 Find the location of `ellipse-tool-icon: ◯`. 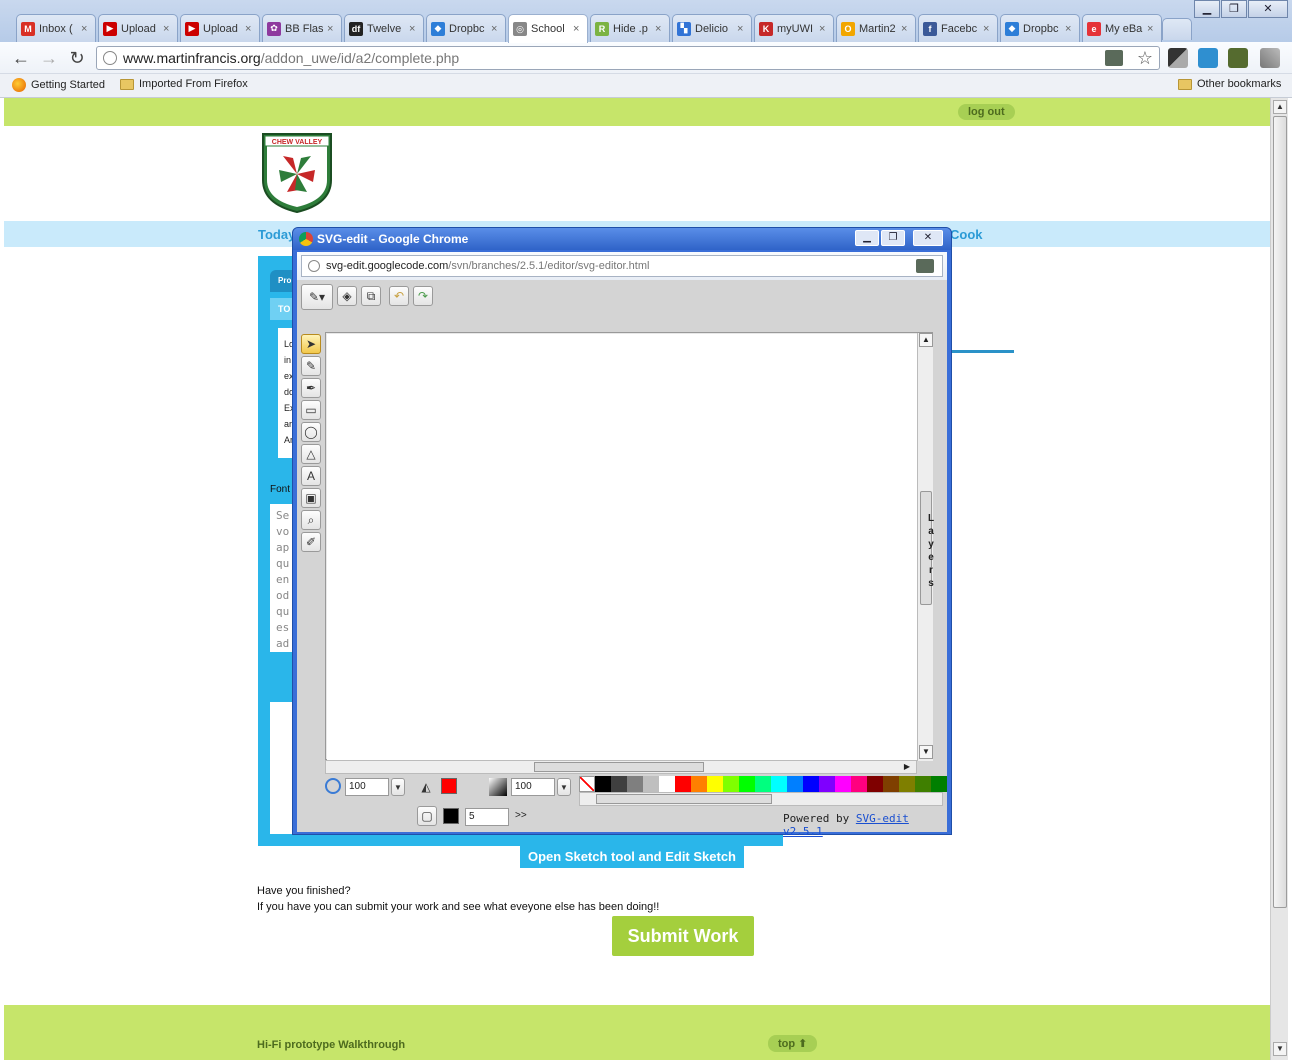

ellipse-tool-icon: ◯ is located at coordinates (311, 432).